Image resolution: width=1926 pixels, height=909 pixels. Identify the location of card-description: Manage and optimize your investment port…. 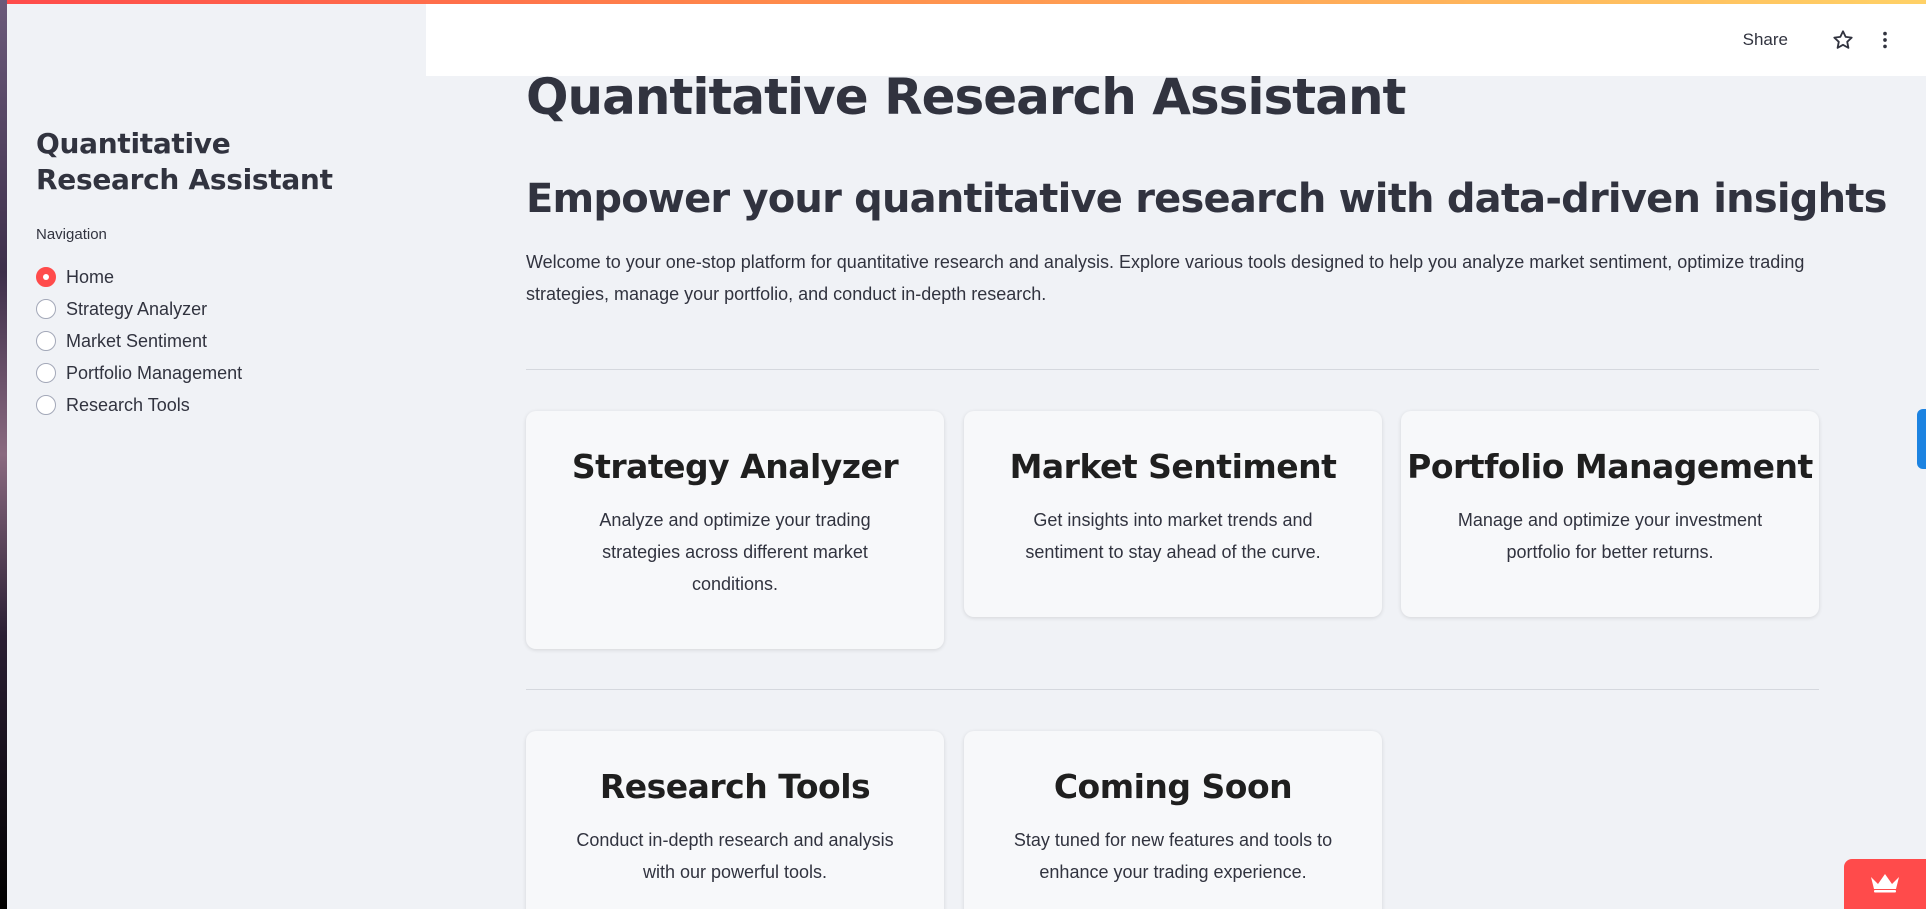
(1610, 536).